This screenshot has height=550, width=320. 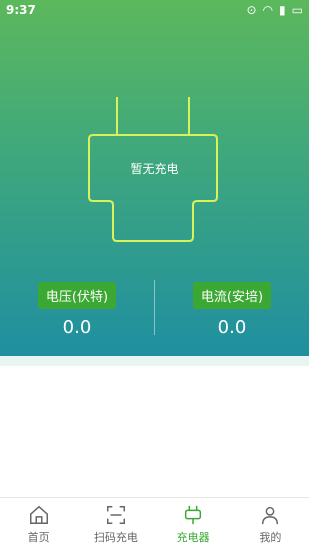 I want to click on status-icons: ⊙ ◠ ▮ ▭, so click(x=275, y=10).